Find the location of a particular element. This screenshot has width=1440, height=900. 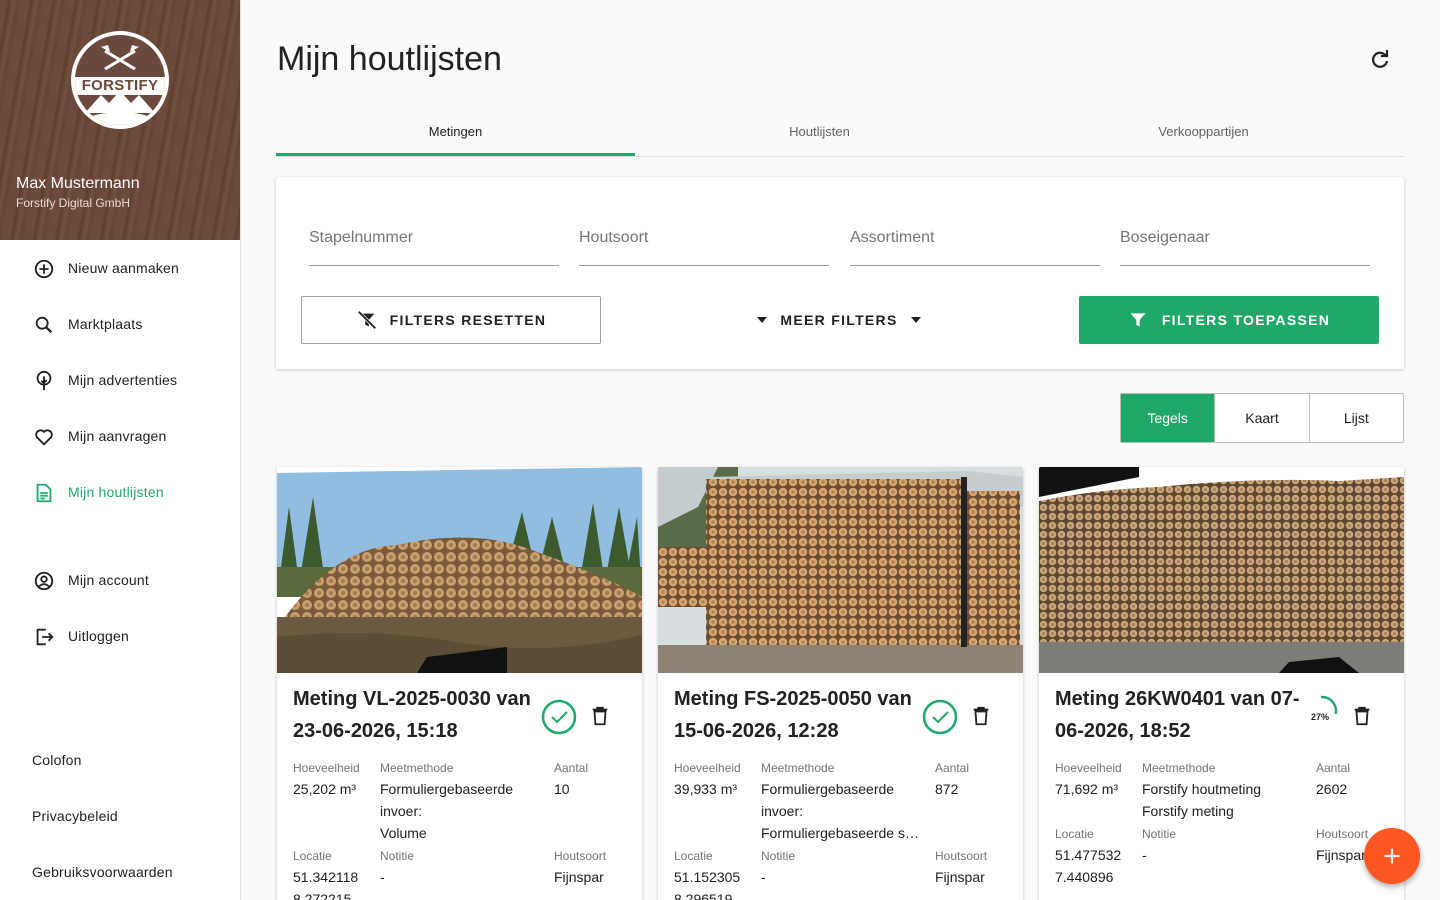

view-map-button: Kaart is located at coordinates (1261, 418).